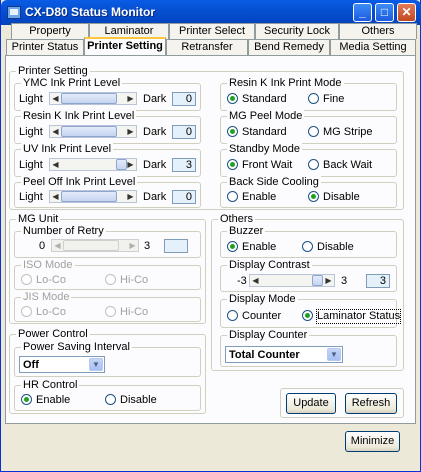 Image resolution: width=421 pixels, height=472 pixels. Describe the element at coordinates (378, 31) in the screenshot. I see `tab-others: Others` at that location.